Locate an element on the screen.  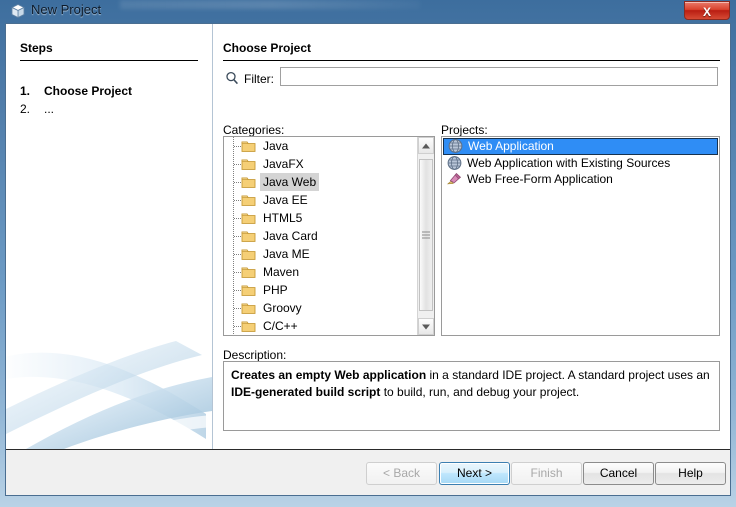
project-item: Web Free-Form Application is located at coordinates (580, 179).